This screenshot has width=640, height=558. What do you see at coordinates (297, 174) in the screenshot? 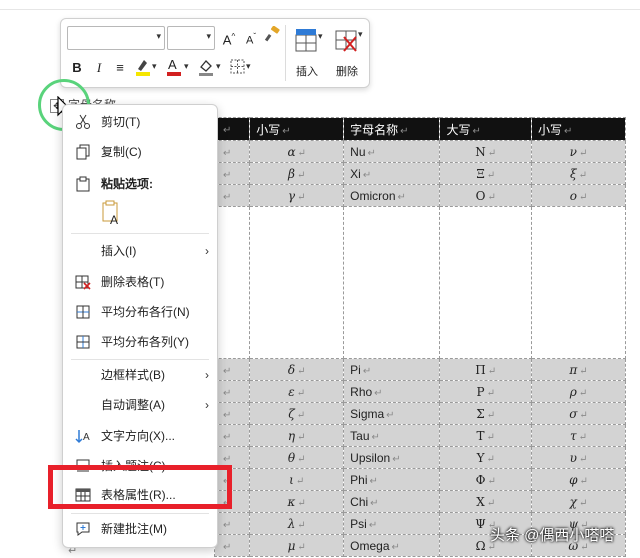
I see `table-cell: β` at bounding box center [297, 174].